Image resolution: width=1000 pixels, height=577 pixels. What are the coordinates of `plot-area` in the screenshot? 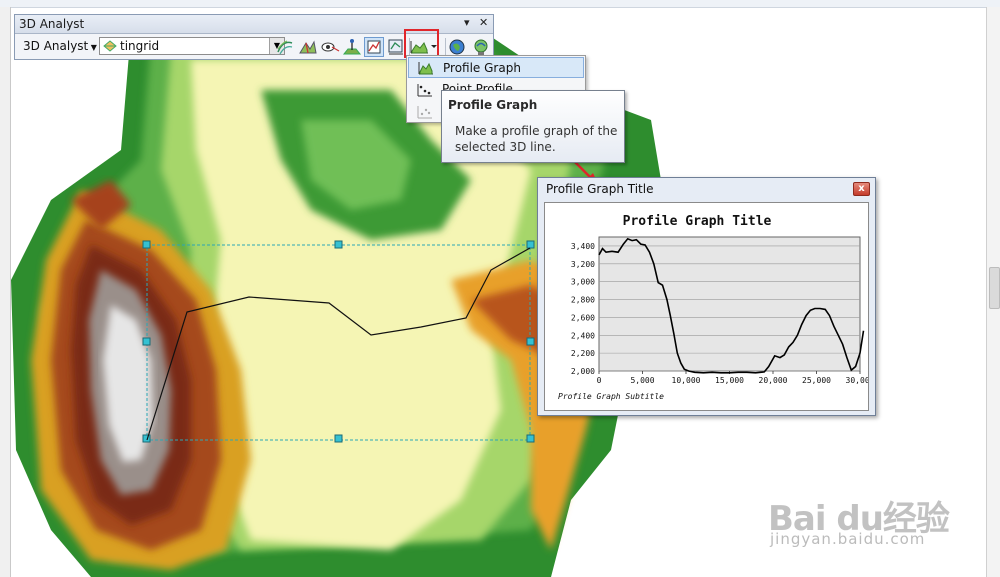 It's located at (729, 304).